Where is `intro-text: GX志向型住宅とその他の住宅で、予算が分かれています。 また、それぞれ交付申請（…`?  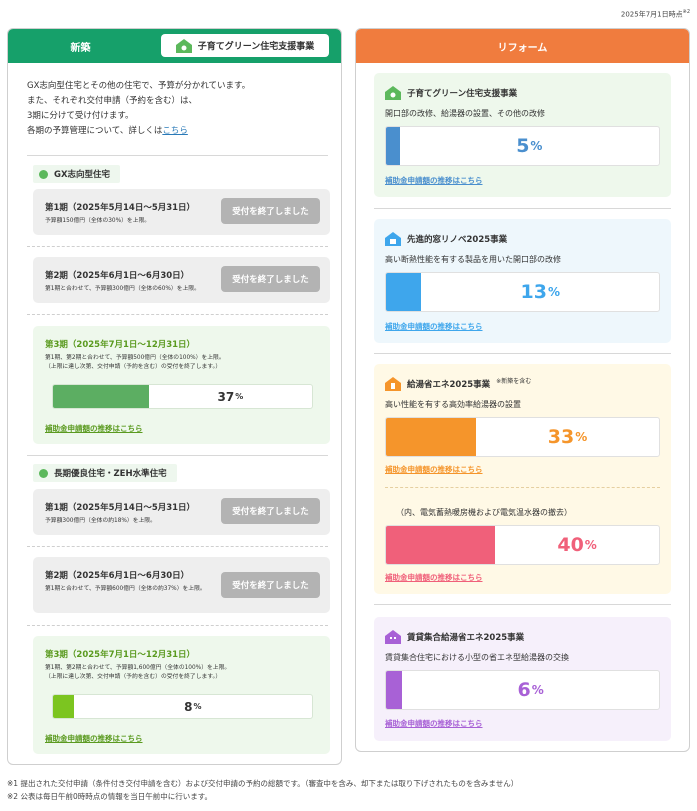
intro-text: GX志向型住宅とその他の住宅で、予算が分かれています。 また、それぞれ交付申請（… is located at coordinates (177, 109).